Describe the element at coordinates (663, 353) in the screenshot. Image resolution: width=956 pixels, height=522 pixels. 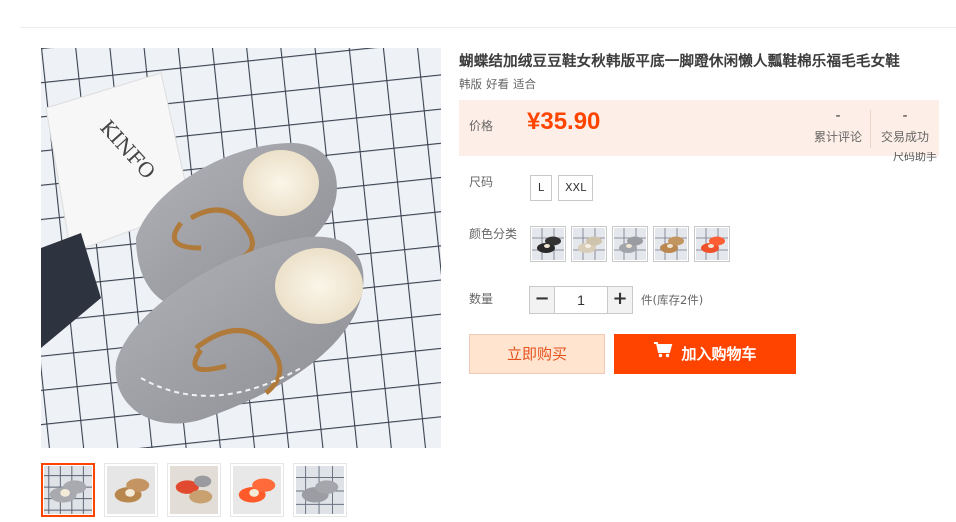
I see `shopping-cart-icon` at that location.